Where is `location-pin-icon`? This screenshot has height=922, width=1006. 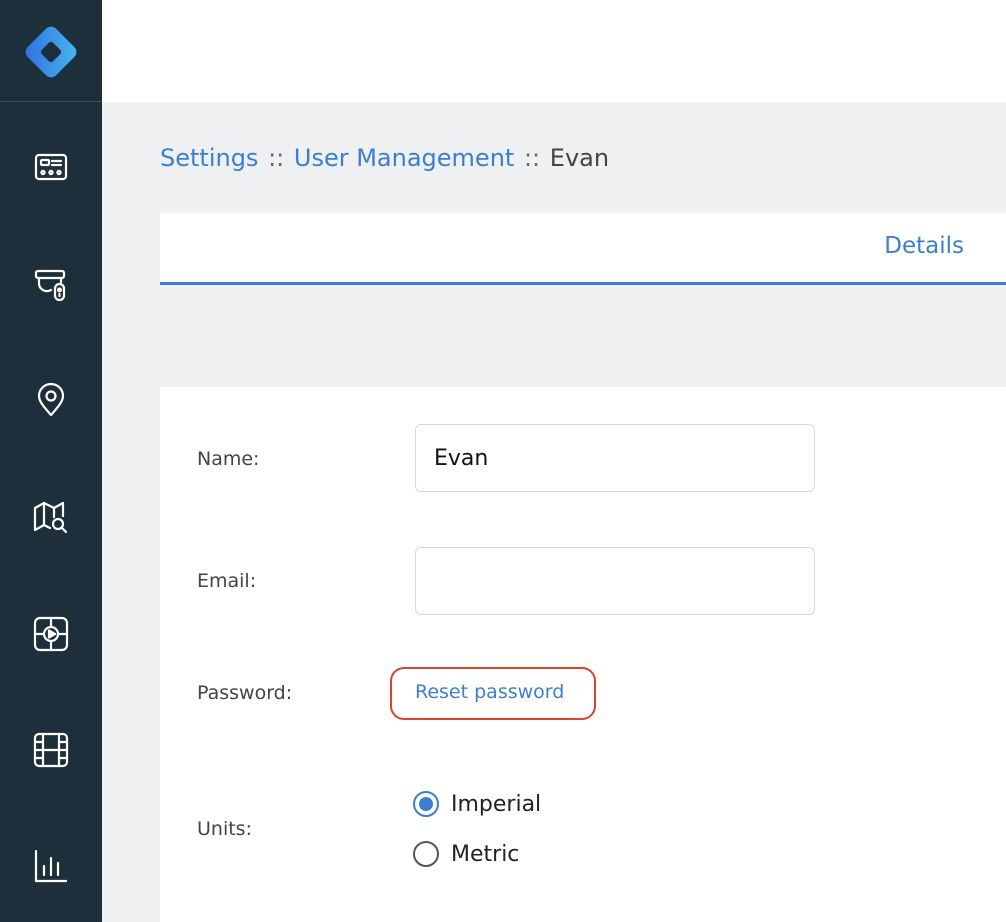
location-pin-icon is located at coordinates (51, 399).